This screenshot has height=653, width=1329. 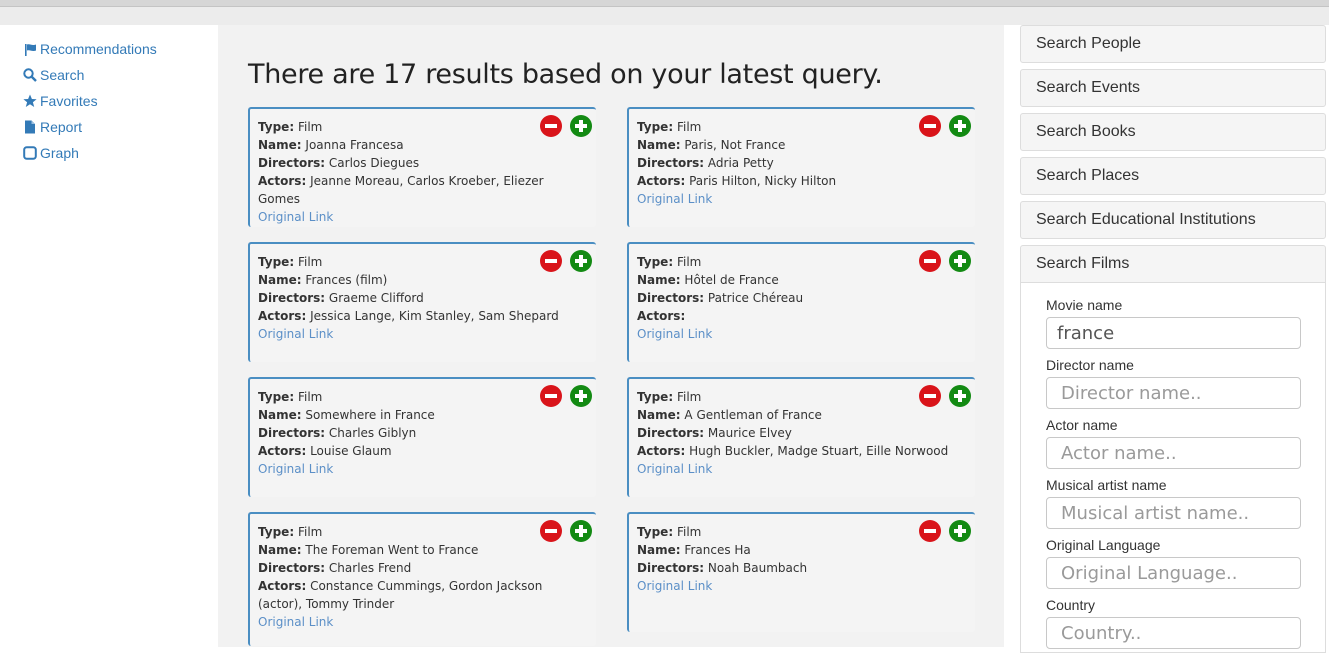 I want to click on panel-search-people: Search People, so click(x=1173, y=44).